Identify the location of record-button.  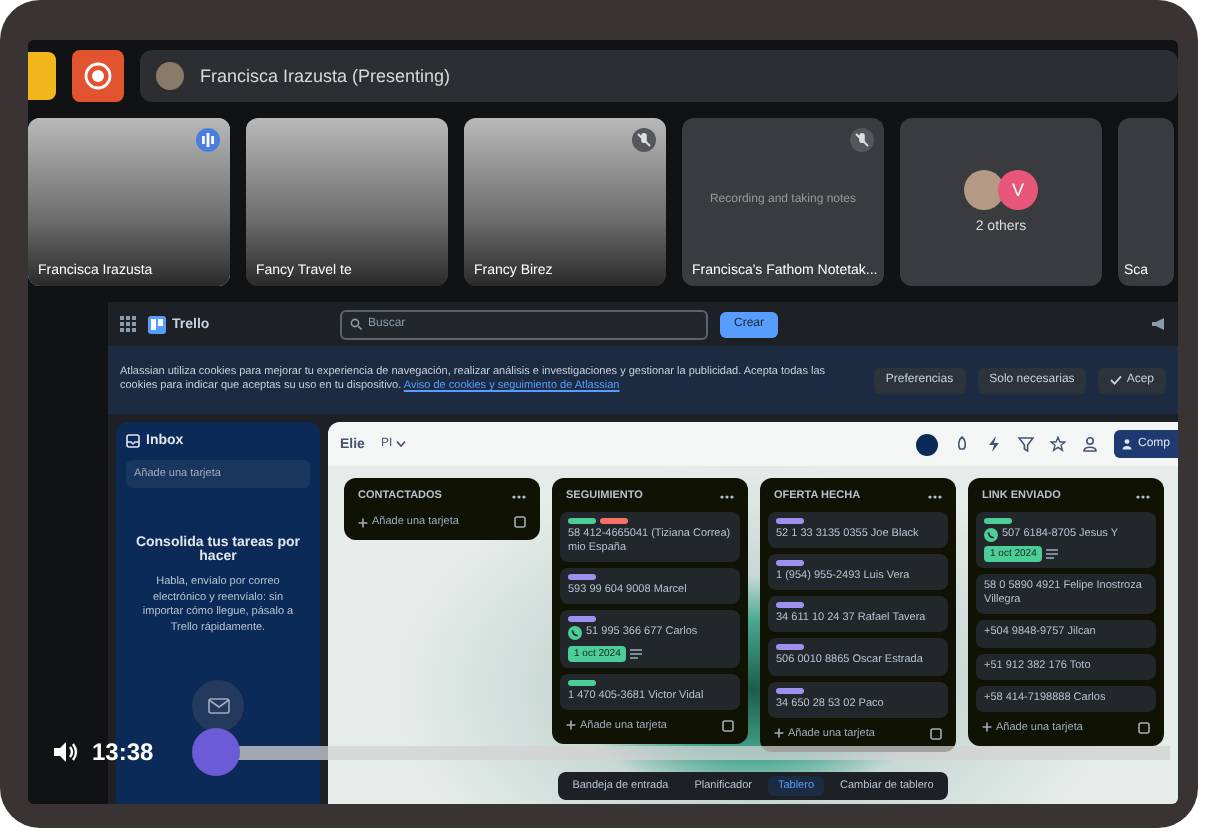
(98, 76).